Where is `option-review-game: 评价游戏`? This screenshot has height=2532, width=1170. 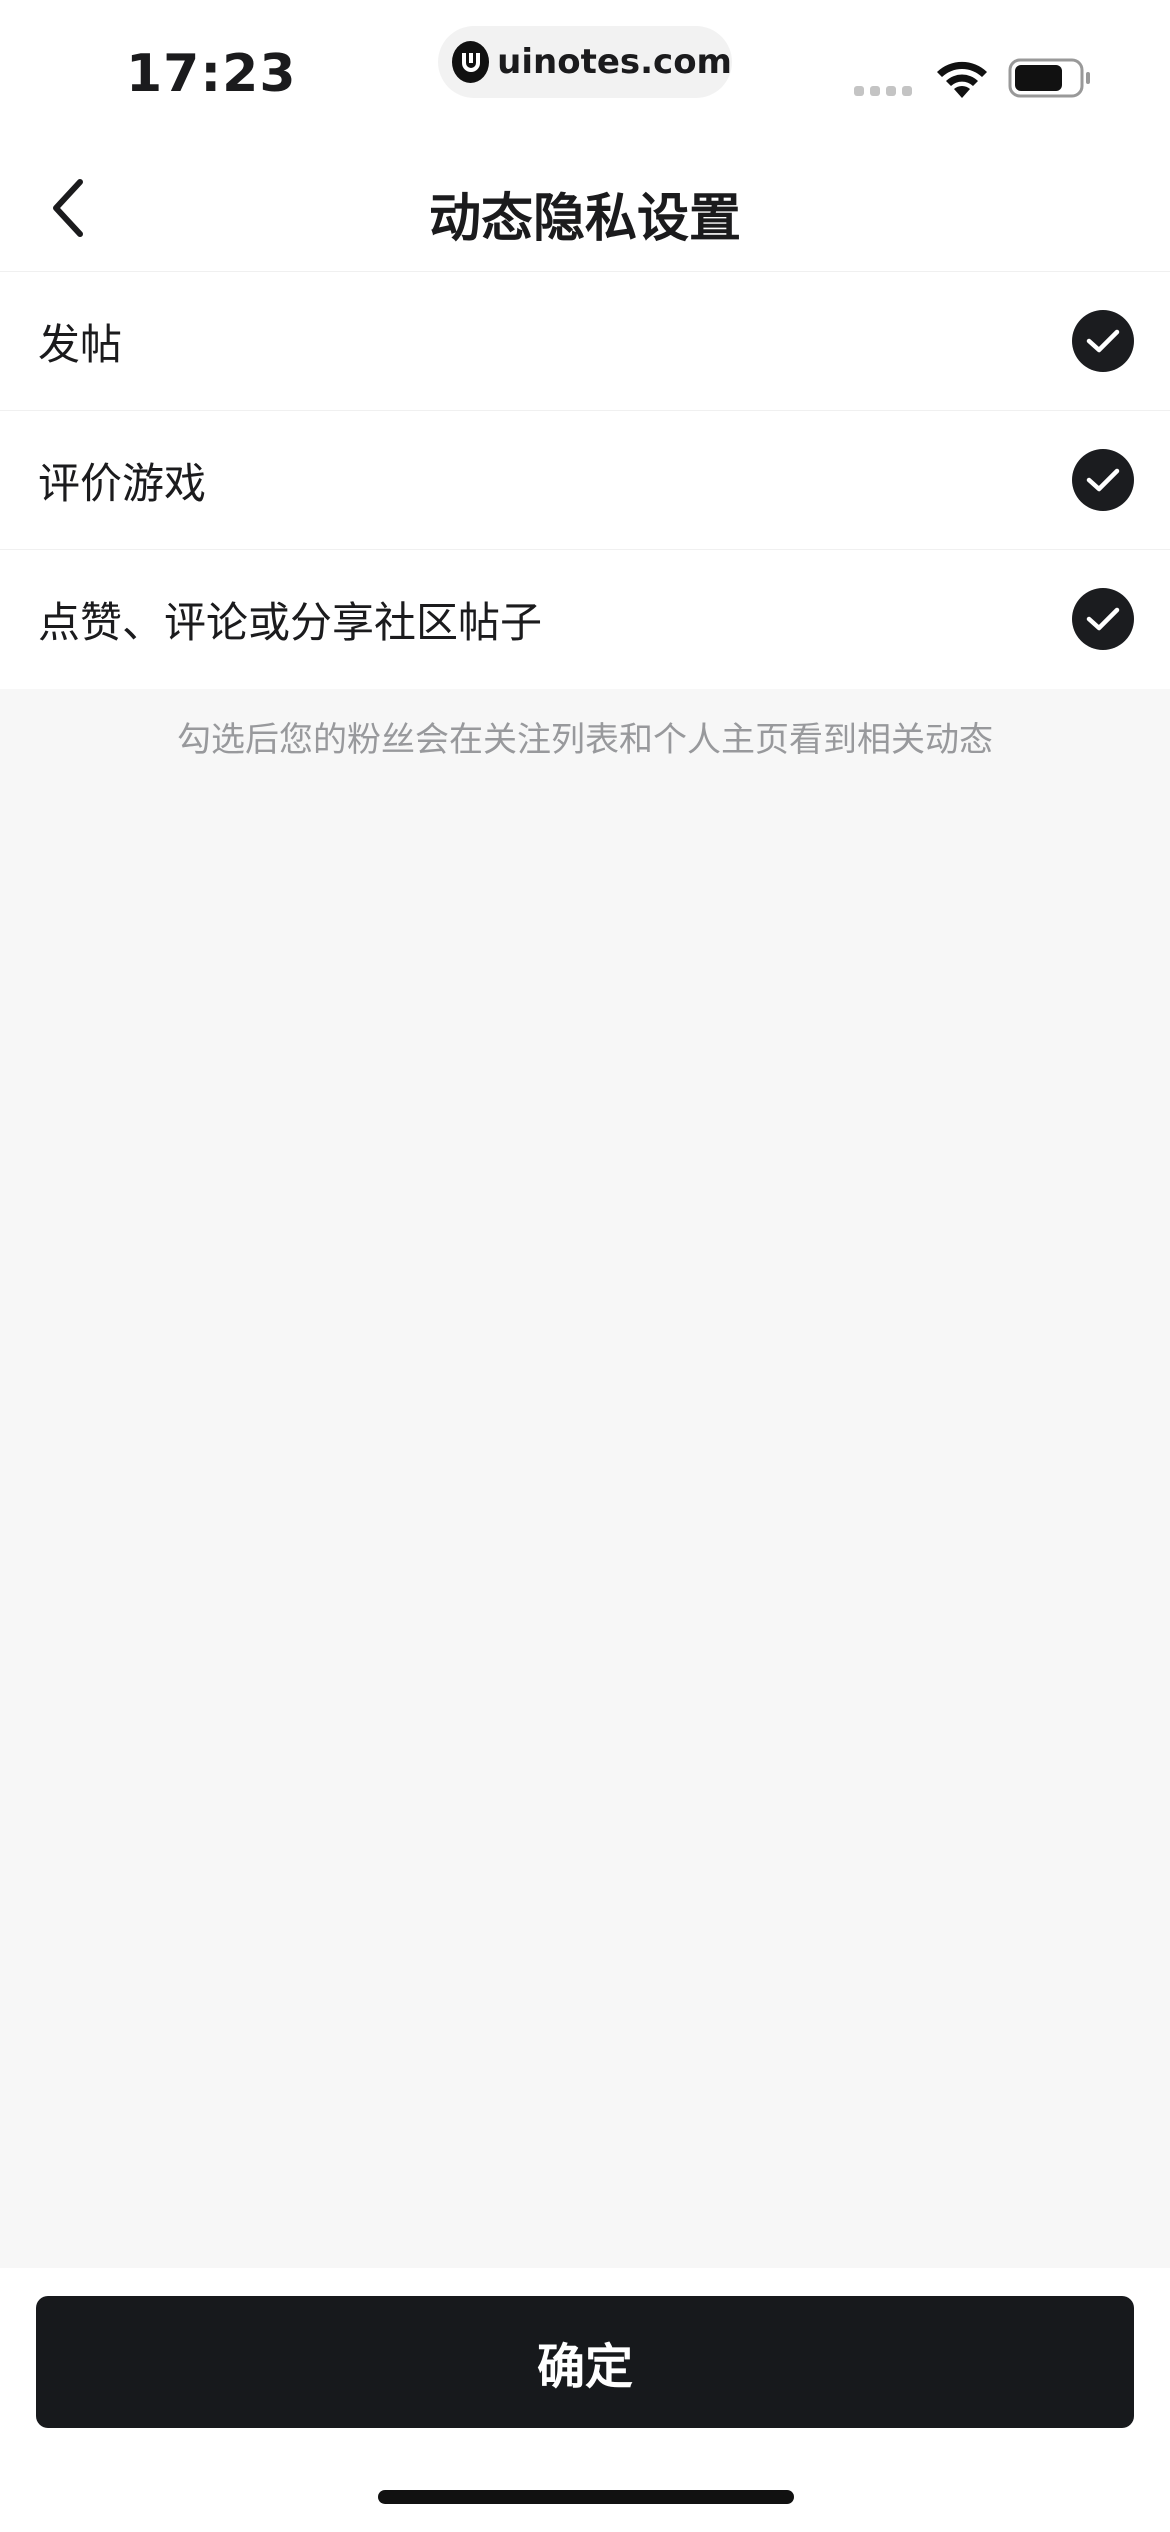 option-review-game: 评价游戏 is located at coordinates (585, 480).